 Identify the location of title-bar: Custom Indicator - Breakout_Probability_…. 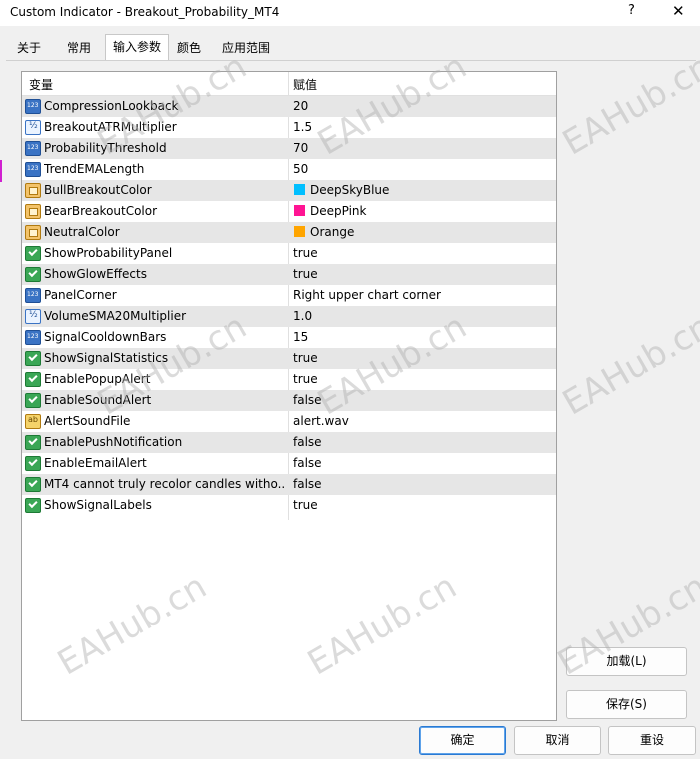
(350, 13).